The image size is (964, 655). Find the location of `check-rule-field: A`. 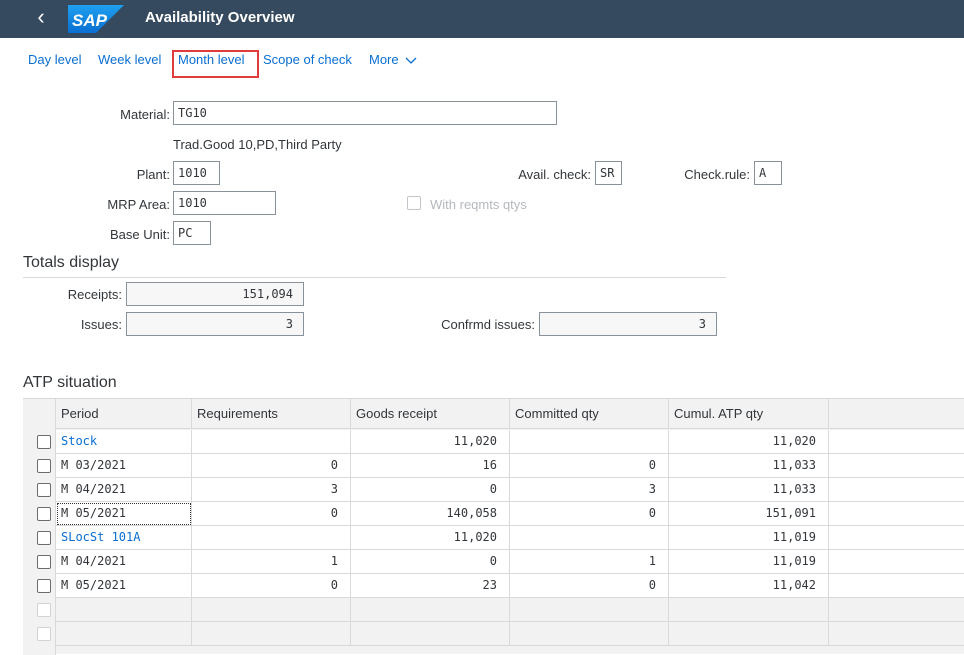

check-rule-field: A is located at coordinates (768, 173).